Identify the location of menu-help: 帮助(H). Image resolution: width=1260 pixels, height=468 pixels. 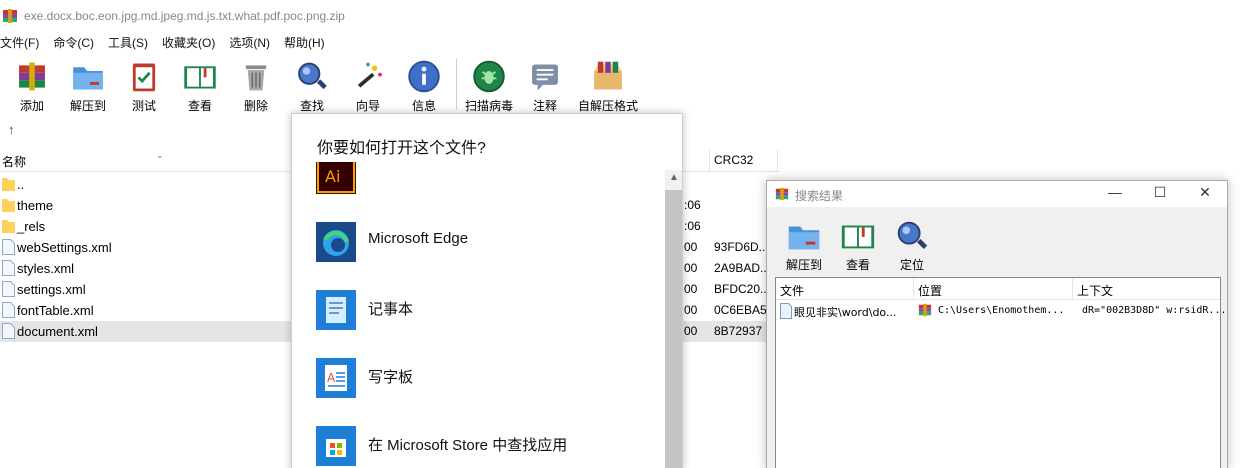
(304, 42).